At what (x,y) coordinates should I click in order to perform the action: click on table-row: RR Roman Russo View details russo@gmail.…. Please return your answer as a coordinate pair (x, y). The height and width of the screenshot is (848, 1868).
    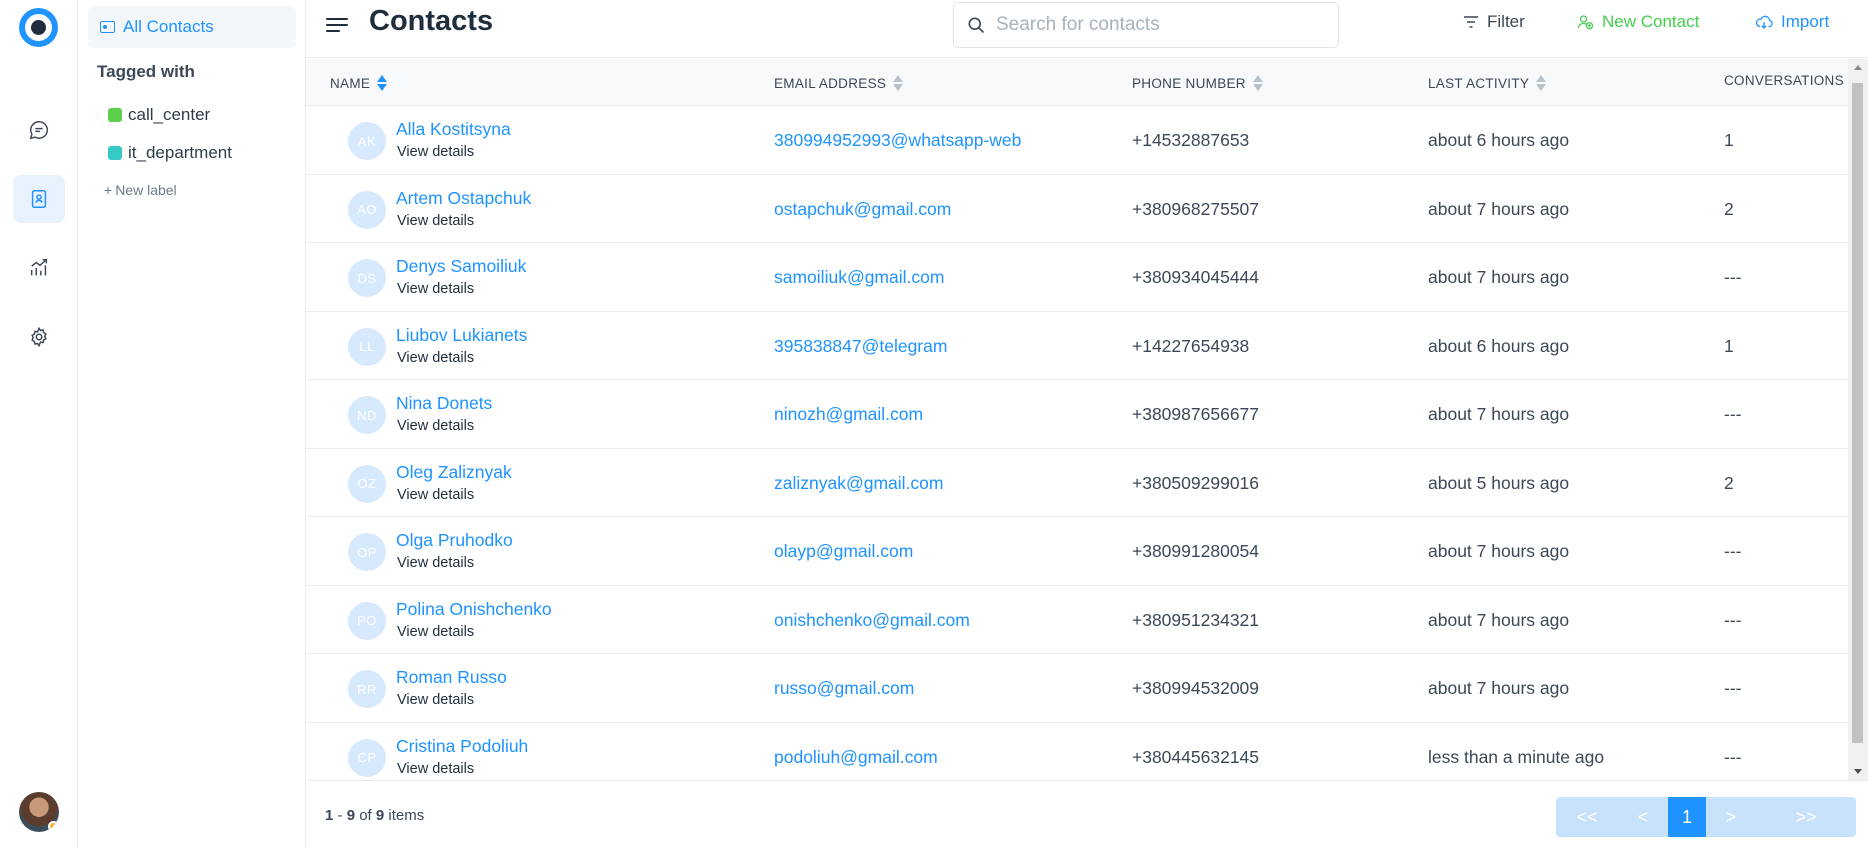
    Looking at the image, I should click on (1077, 688).